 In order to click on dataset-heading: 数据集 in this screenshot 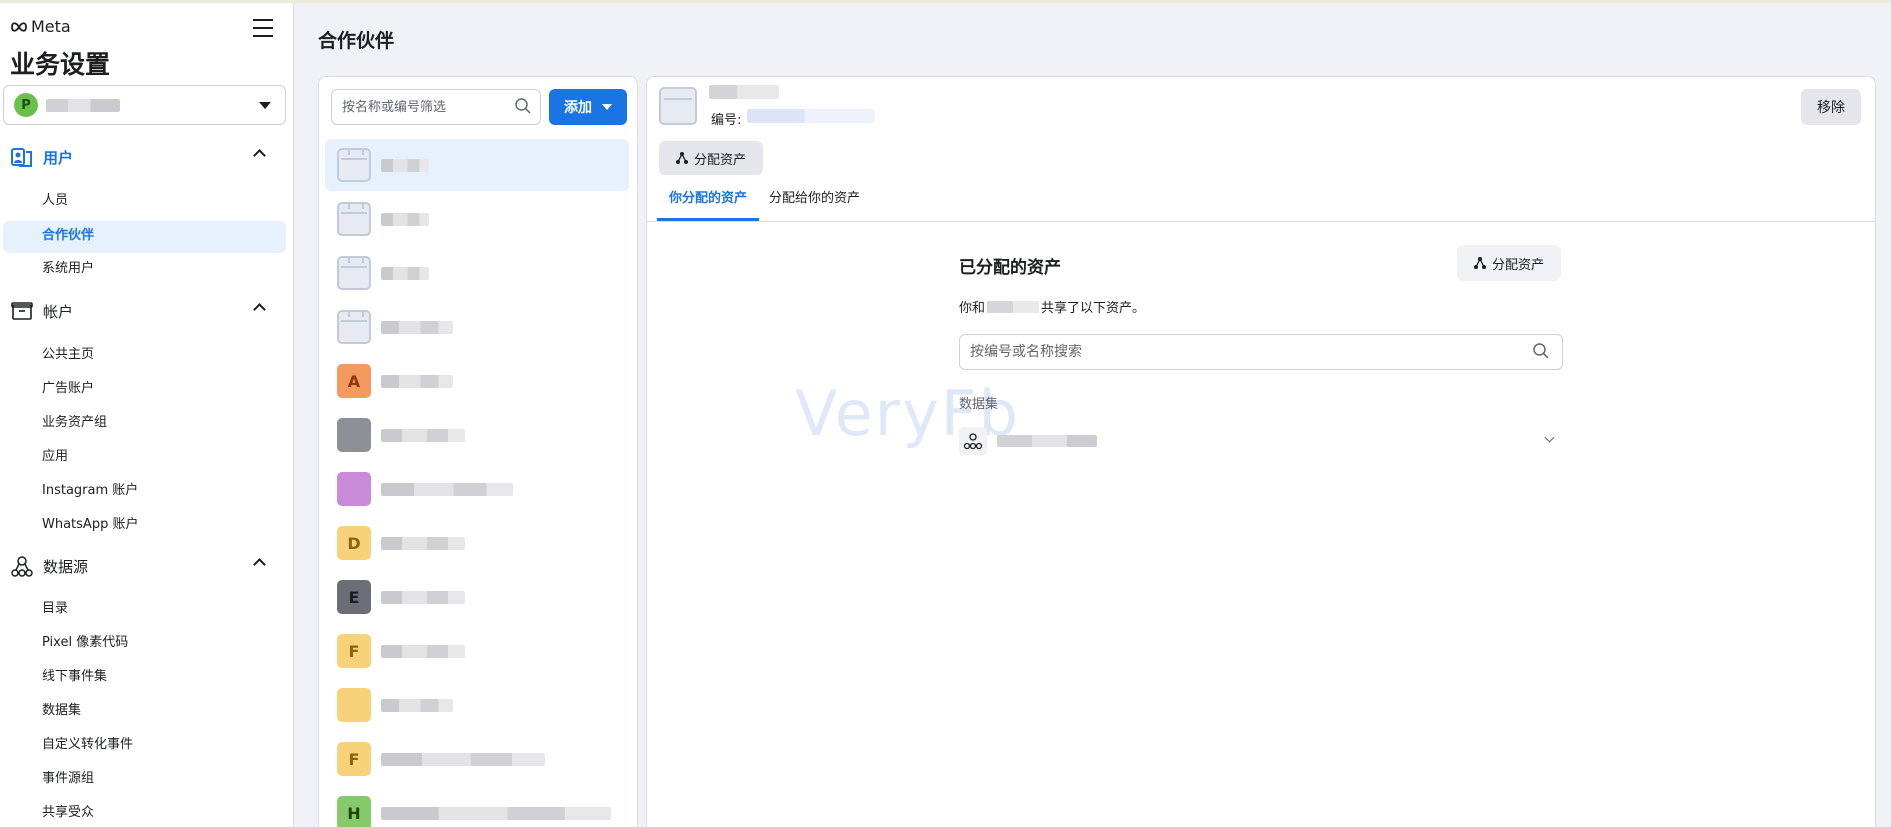, I will do `click(979, 404)`.